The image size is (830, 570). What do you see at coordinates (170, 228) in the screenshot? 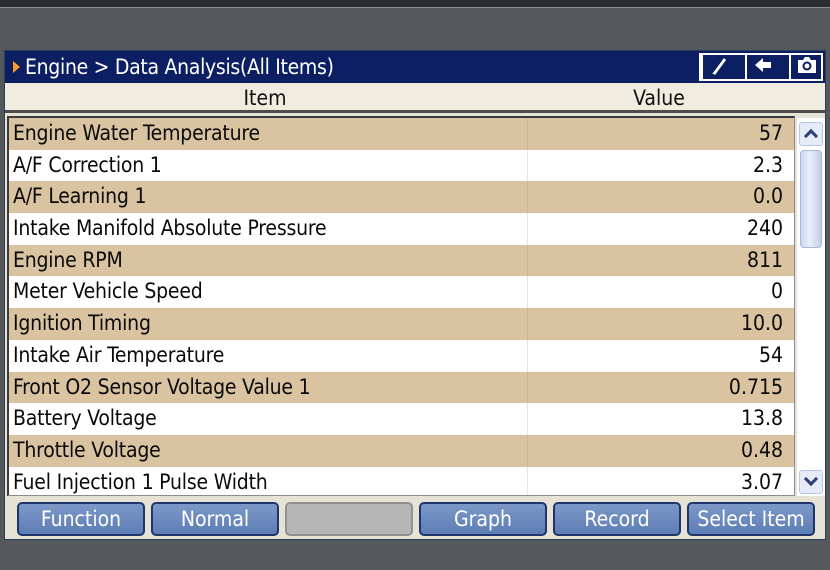
I see `row-item-name: Intake Manifold Absolute Pressure` at bounding box center [170, 228].